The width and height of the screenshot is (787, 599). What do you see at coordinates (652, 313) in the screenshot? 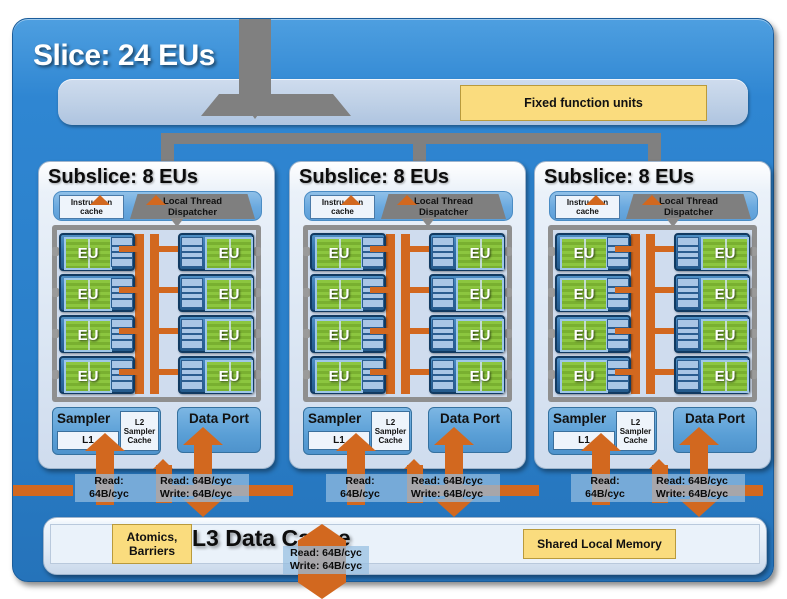
I see `subslice-3-eu-array: EU EU EU EU EU EU EU EU` at bounding box center [652, 313].